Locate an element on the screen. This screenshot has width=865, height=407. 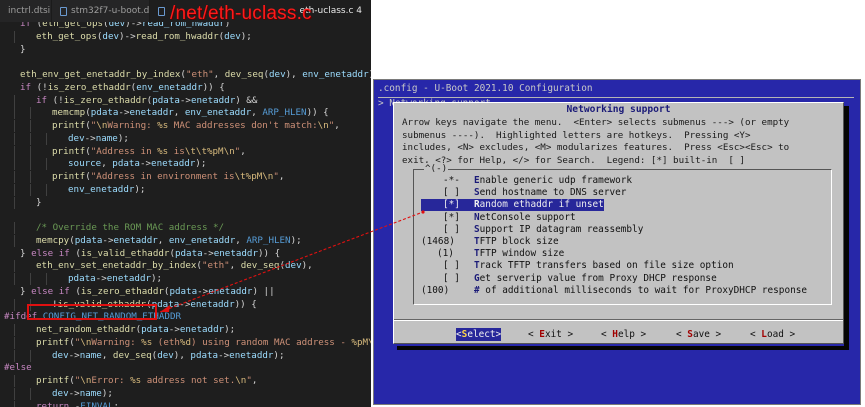
select-button: <Select> is located at coordinates (479, 334).